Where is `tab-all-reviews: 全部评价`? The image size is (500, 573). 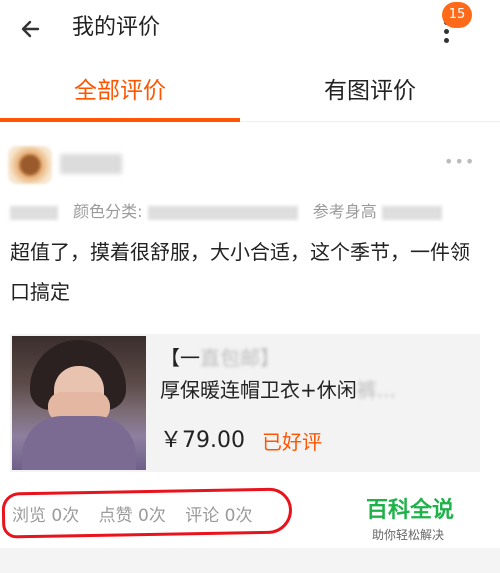 tab-all-reviews: 全部评价 is located at coordinates (120, 91).